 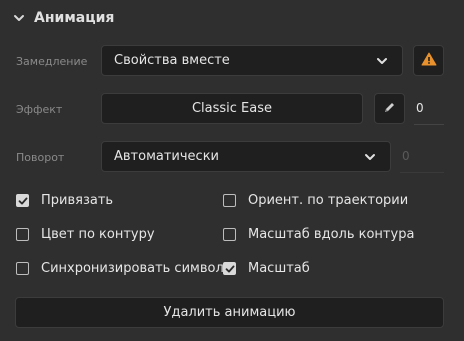 I want to click on rotation-number-underline, so click(x=422, y=172).